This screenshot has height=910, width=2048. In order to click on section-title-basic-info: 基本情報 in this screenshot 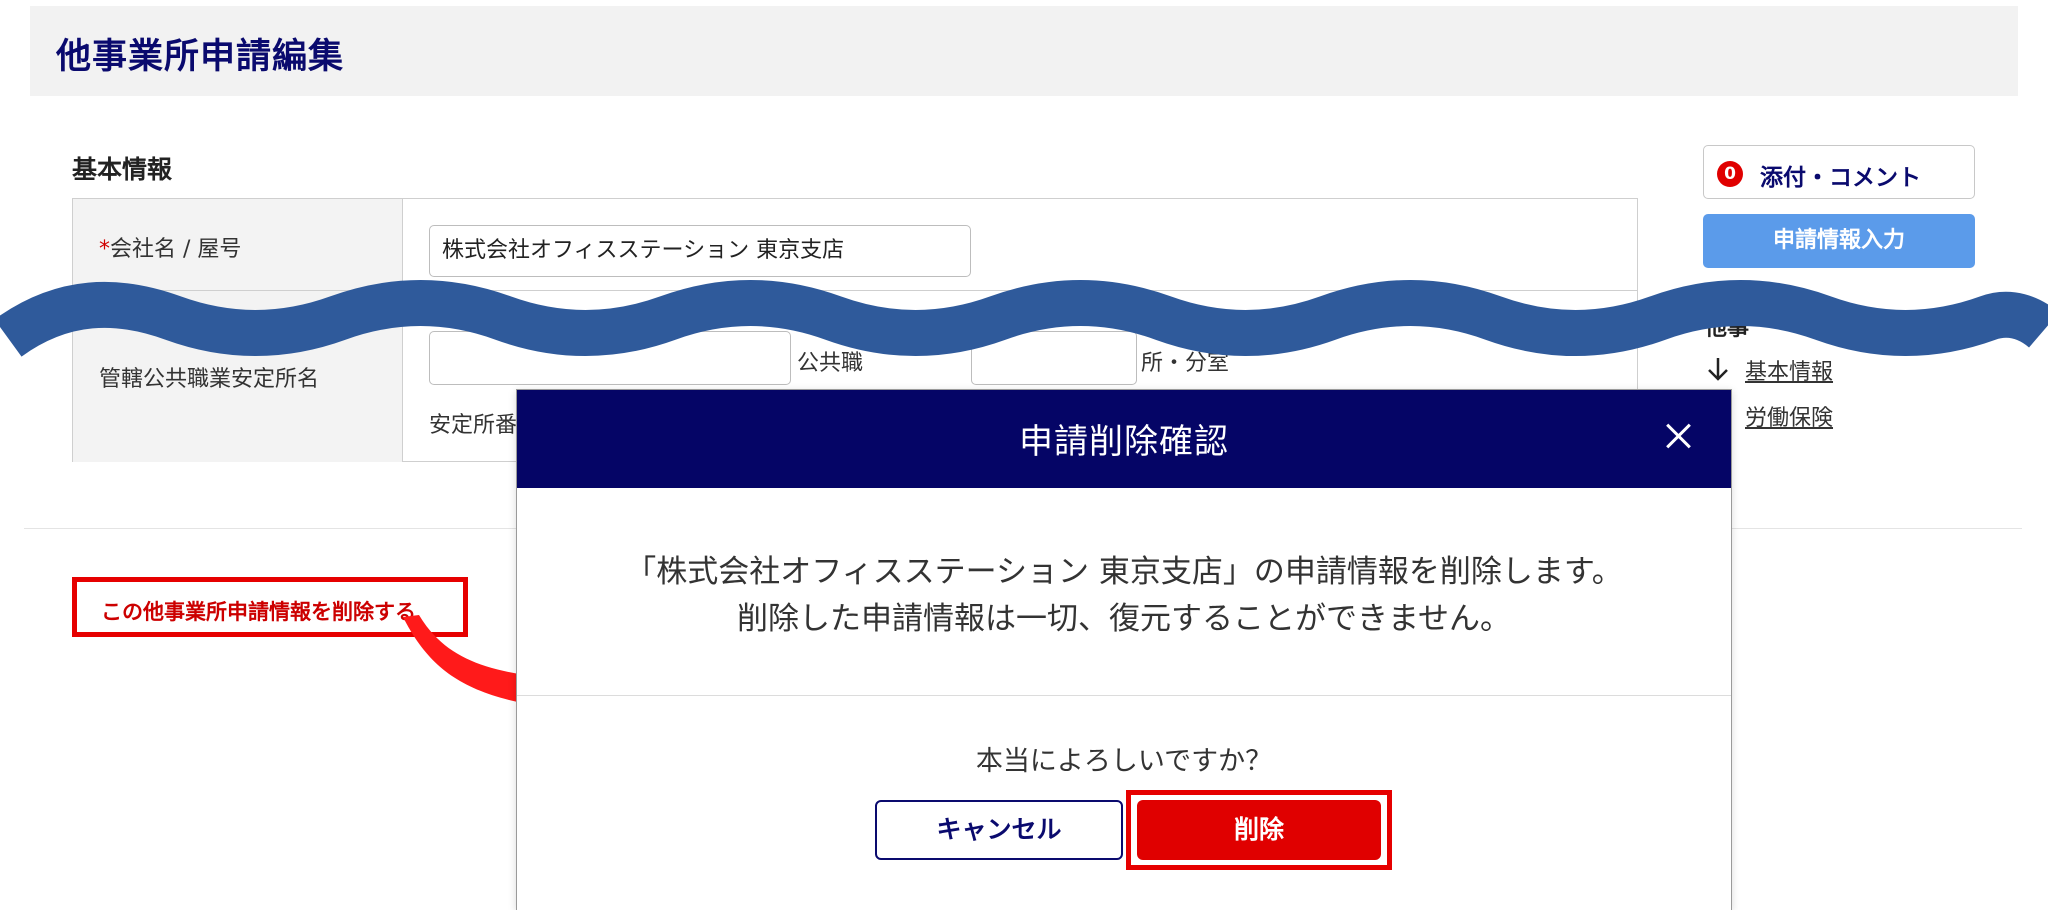, I will do `click(122, 169)`.